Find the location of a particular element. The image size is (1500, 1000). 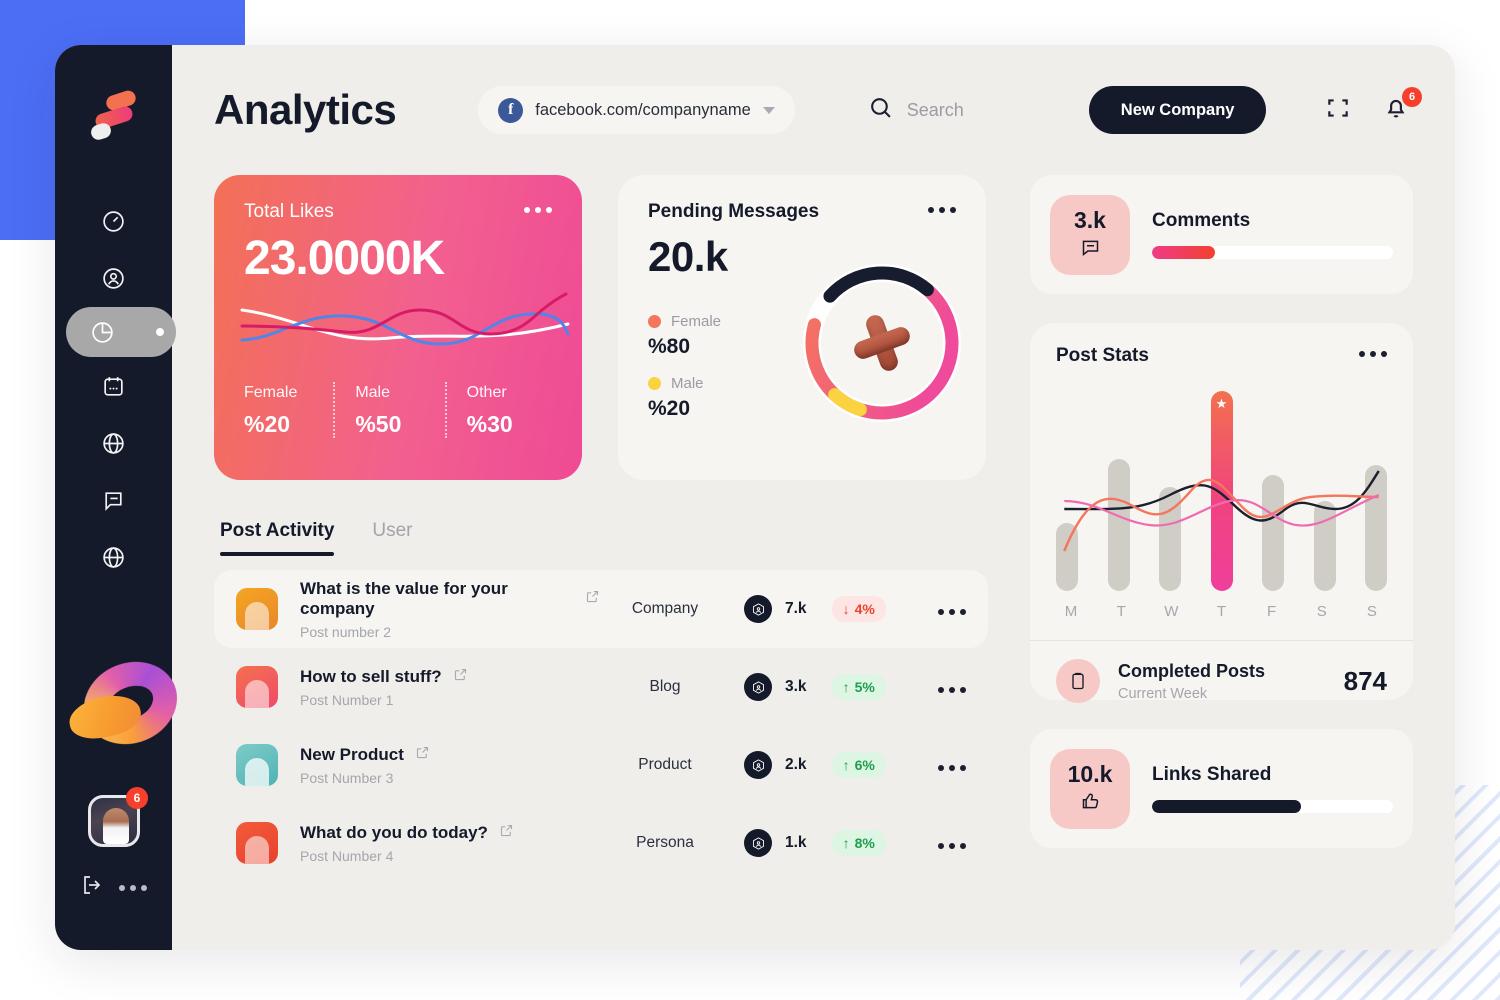

header-actions: 6 is located at coordinates (1373, 106).